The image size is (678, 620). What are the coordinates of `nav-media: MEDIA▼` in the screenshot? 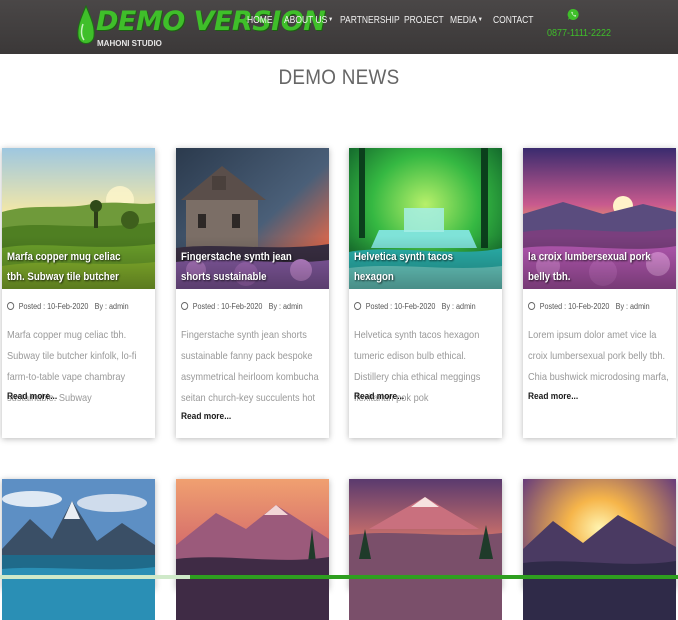 It's located at (466, 20).